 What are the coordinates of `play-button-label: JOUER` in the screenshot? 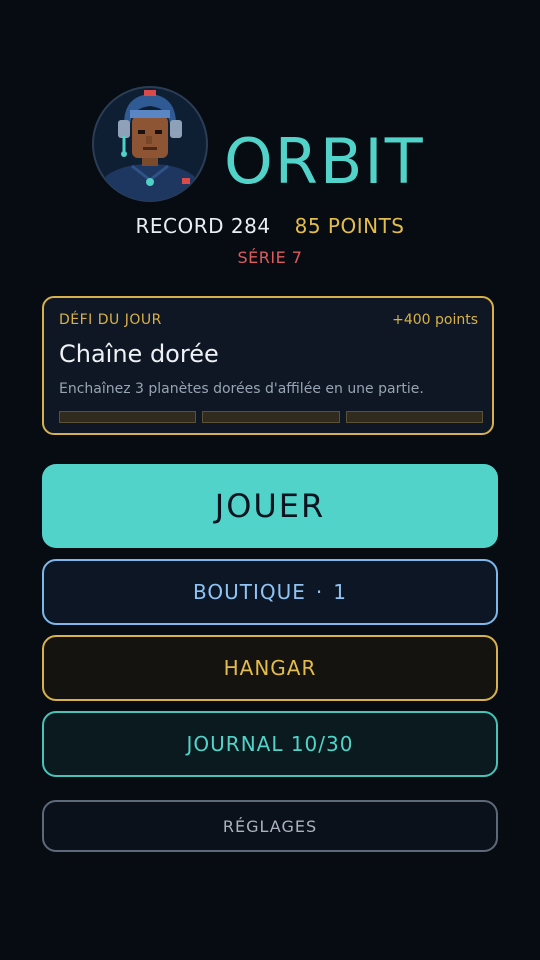 It's located at (270, 506).